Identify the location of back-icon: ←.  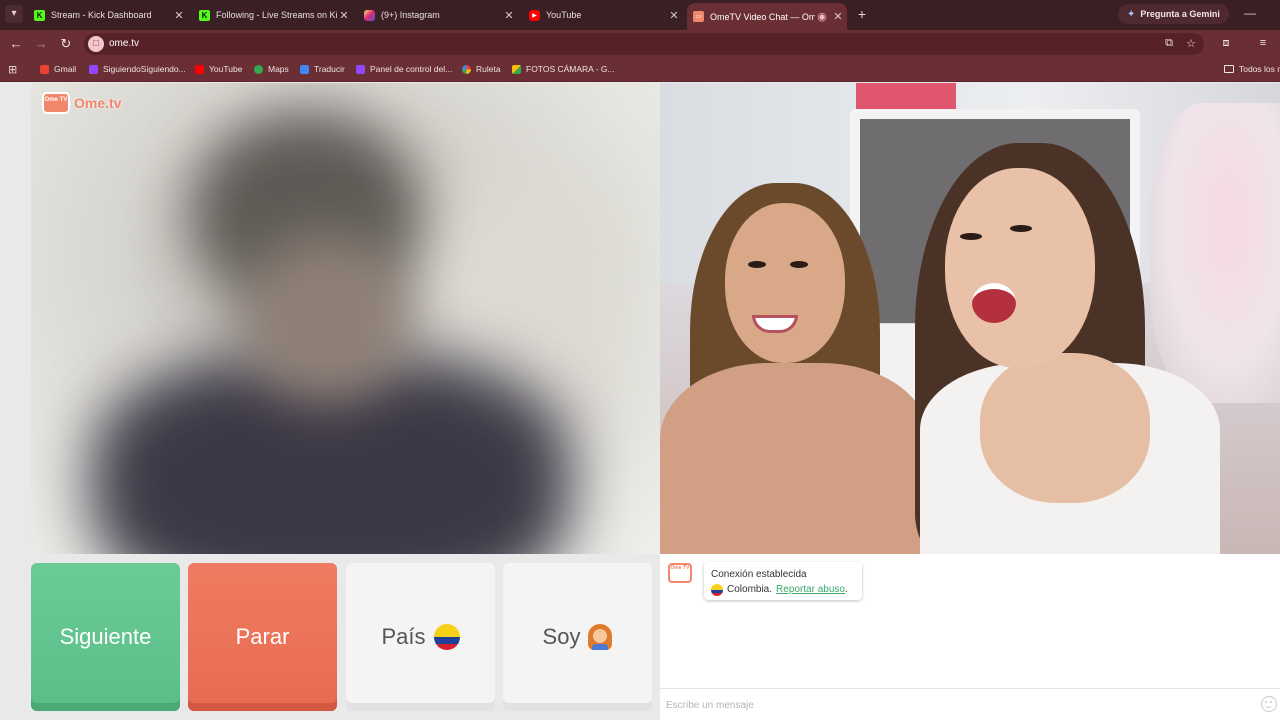
(16, 43).